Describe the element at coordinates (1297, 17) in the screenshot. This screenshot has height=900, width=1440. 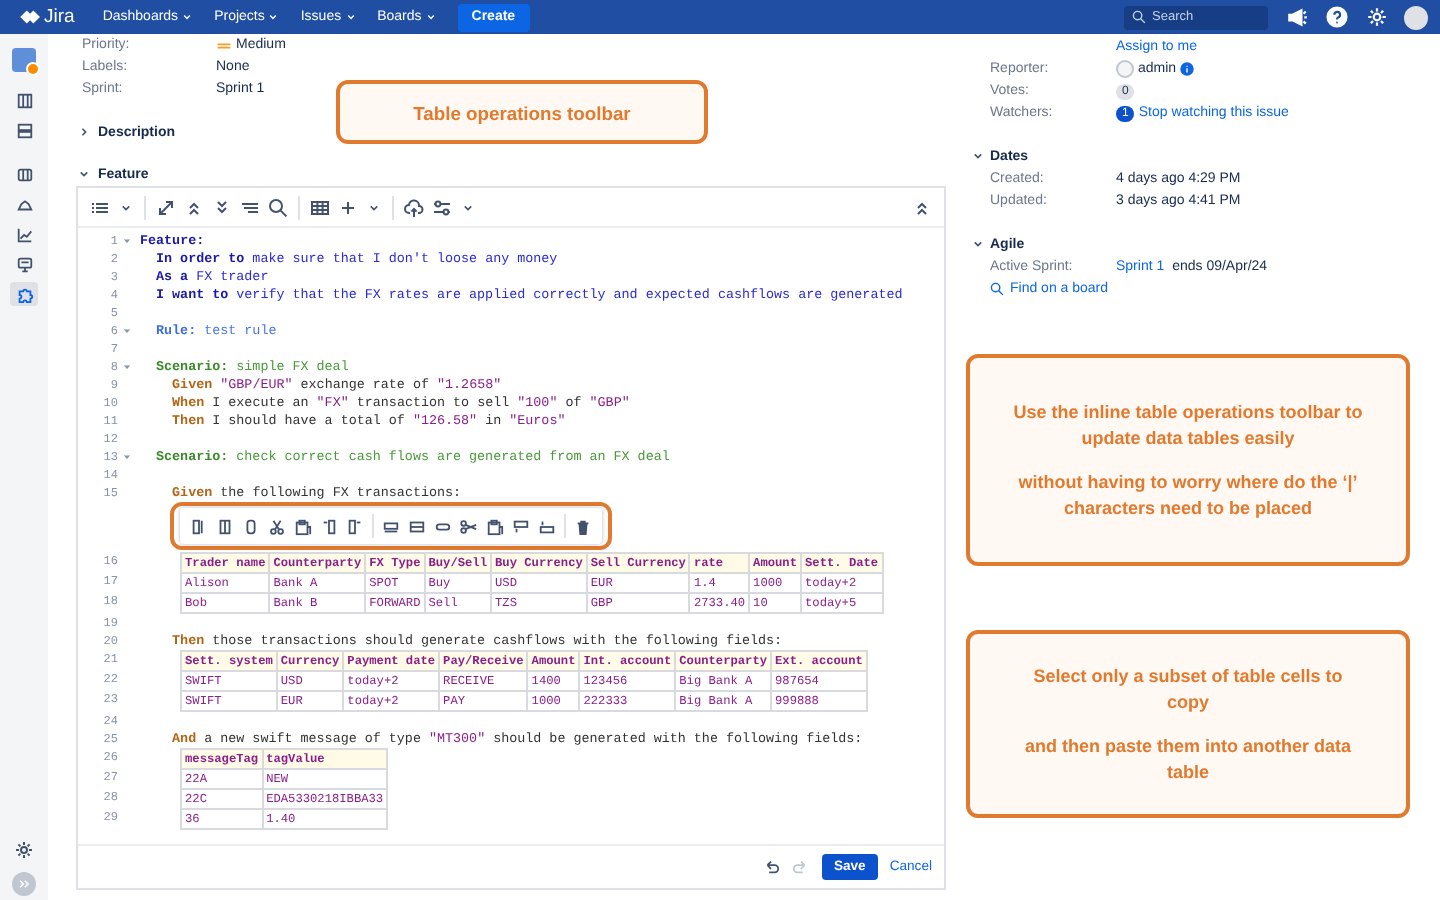
I see `megaphone-icon` at that location.